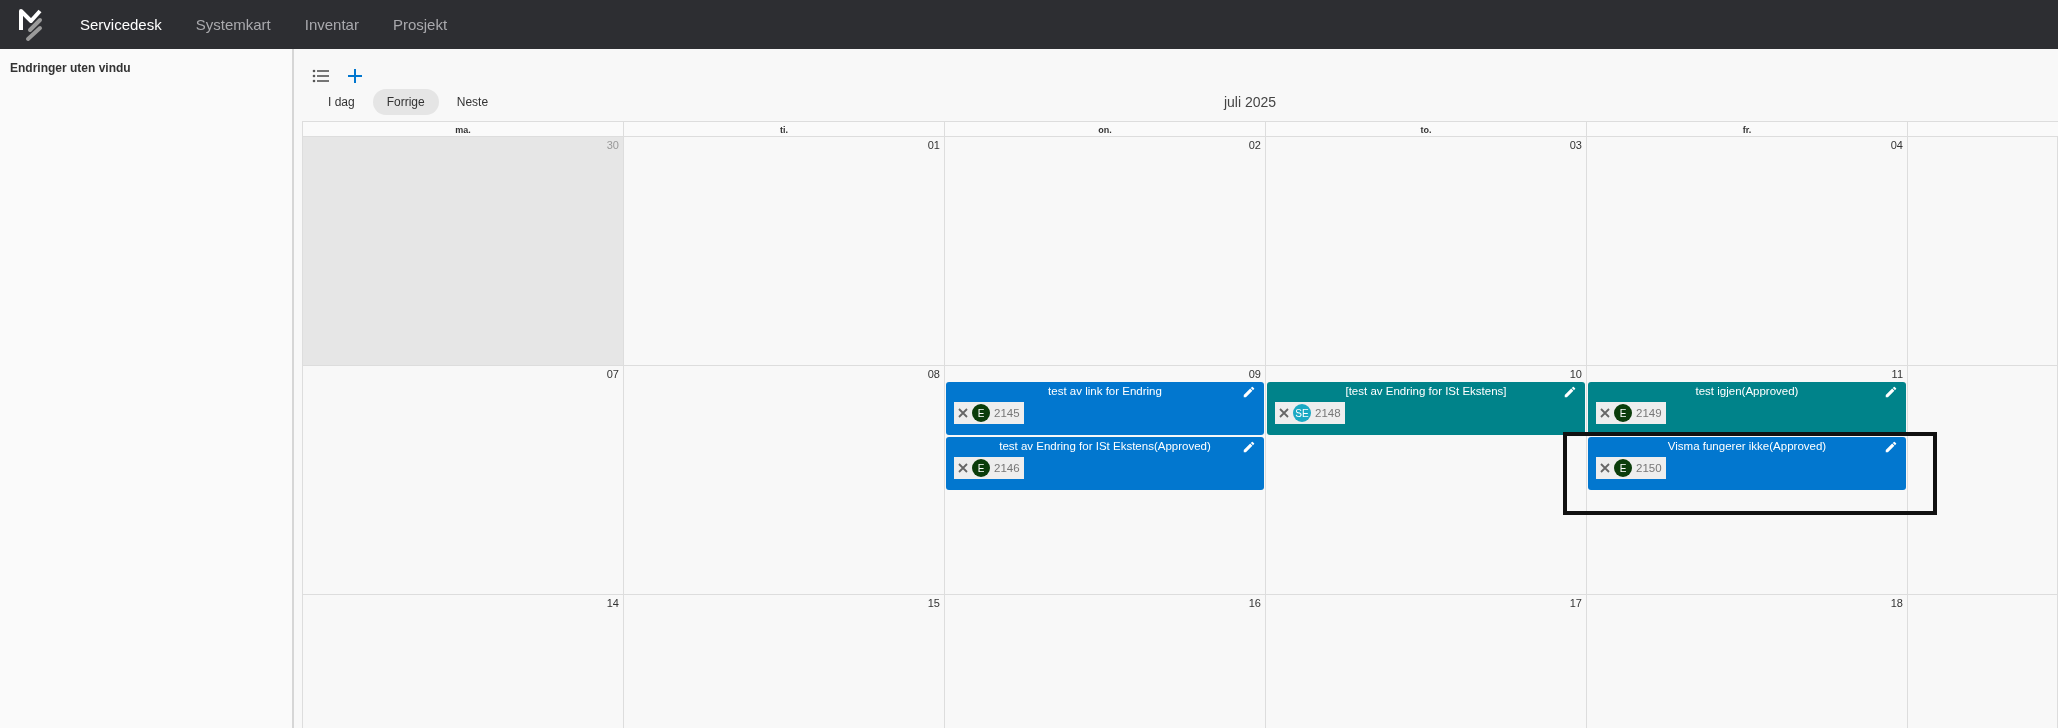 The width and height of the screenshot is (2058, 728). Describe the element at coordinates (1255, 602) in the screenshot. I see `day-number: 16` at that location.